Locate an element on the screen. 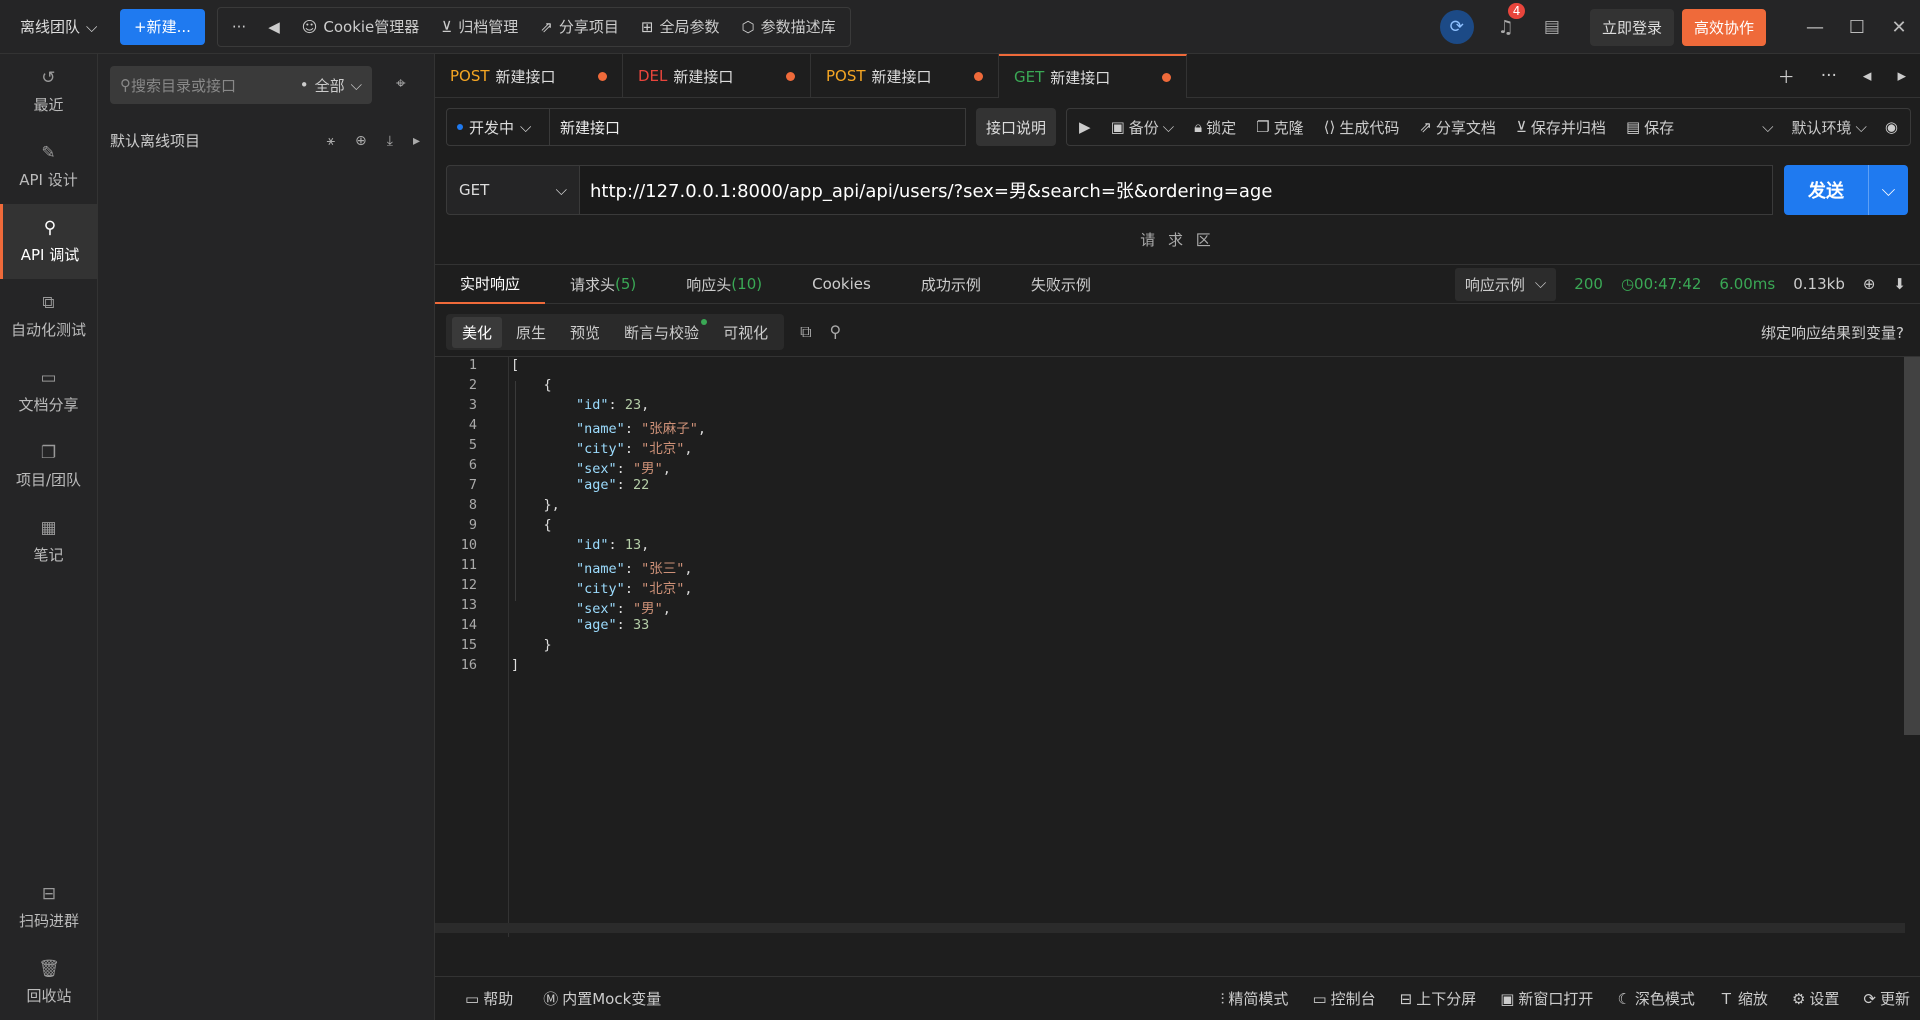 The width and height of the screenshot is (1920, 1020). copy-icon: ⧉ is located at coordinates (805, 332).